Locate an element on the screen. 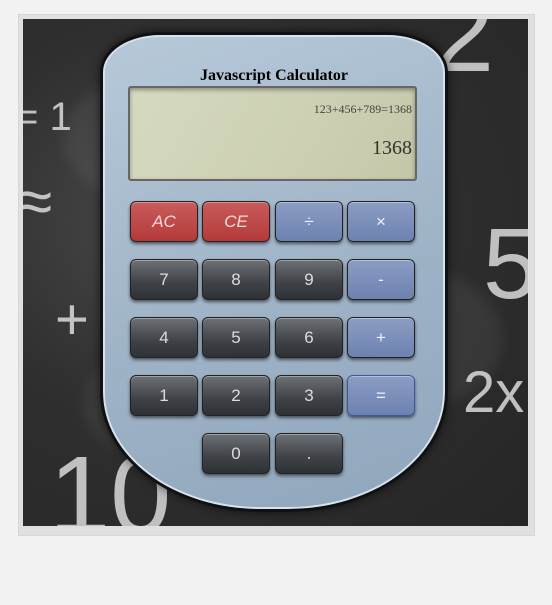 This screenshot has width=552, height=605. display: 123+456+789=1368 1368 is located at coordinates (272, 133).